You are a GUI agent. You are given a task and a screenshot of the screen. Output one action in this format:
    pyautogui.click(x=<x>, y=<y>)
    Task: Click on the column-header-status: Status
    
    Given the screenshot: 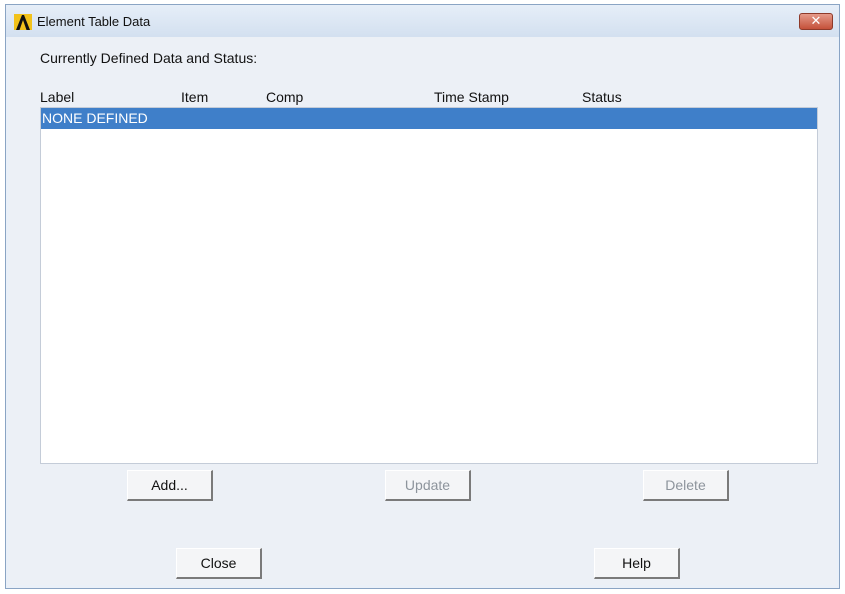 What is the action you would take?
    pyautogui.click(x=602, y=97)
    